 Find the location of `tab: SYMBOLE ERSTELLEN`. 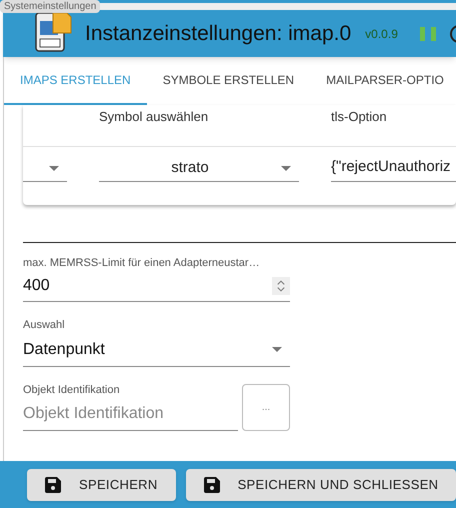

tab: SYMBOLE ERSTELLEN is located at coordinates (228, 81).